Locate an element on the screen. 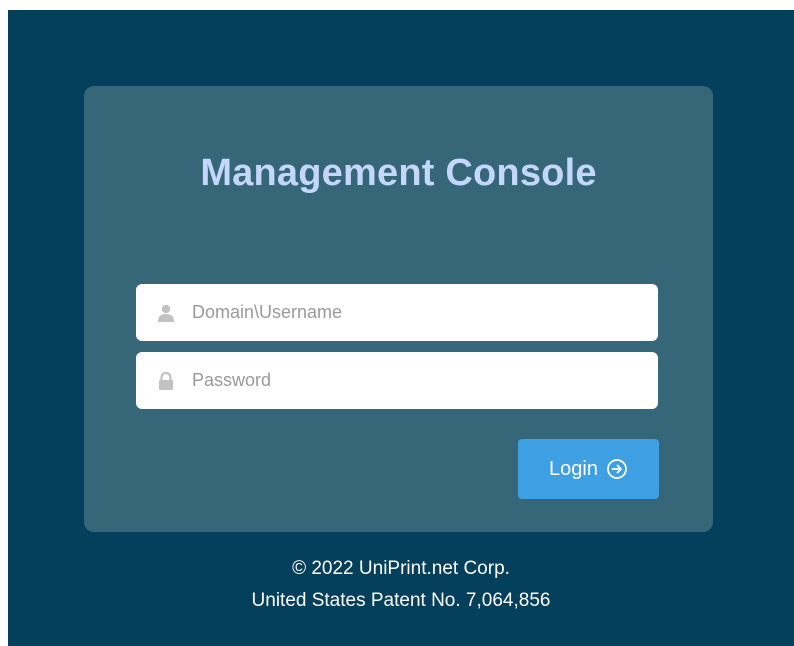 The width and height of the screenshot is (794, 646). username-field is located at coordinates (397, 312).